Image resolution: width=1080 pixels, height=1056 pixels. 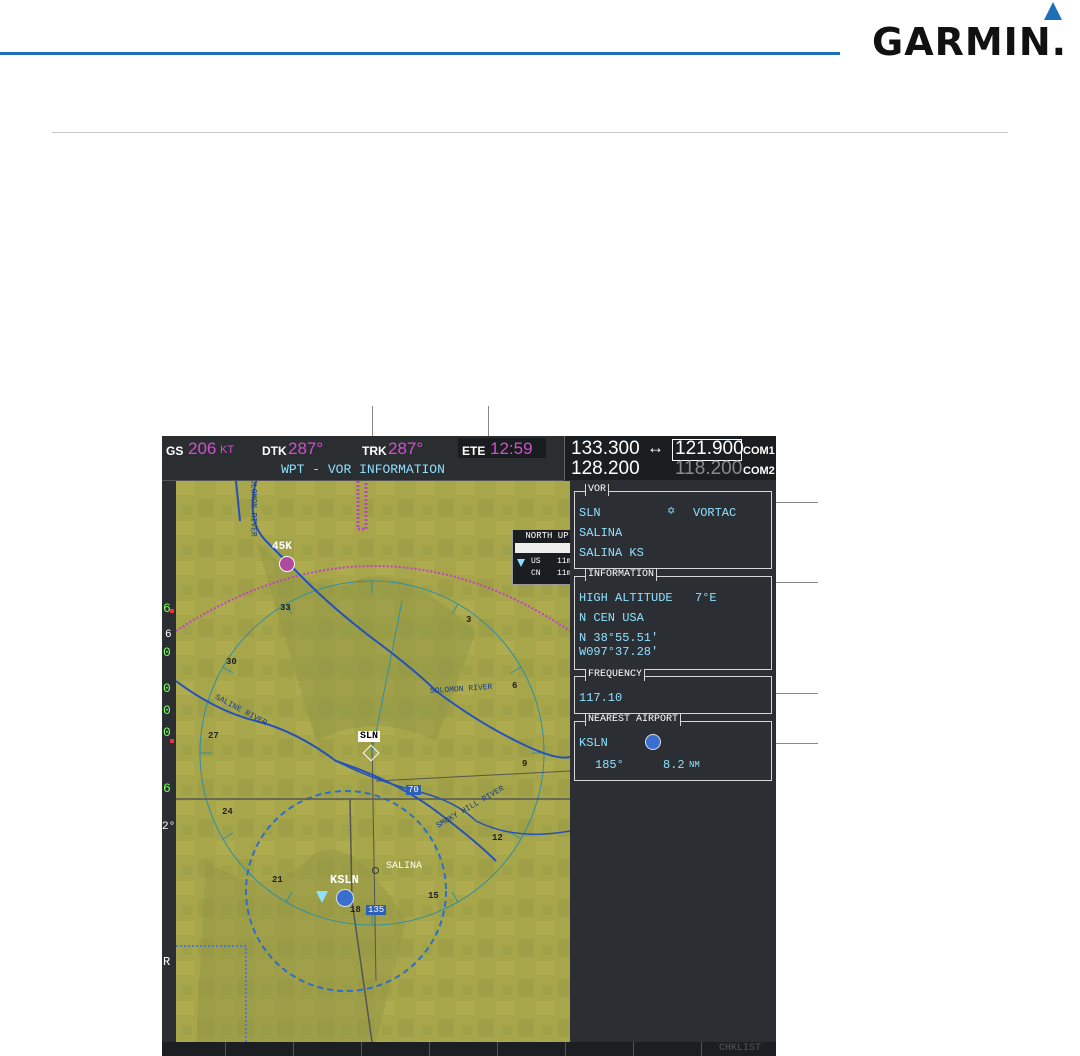 I want to click on runway-wind-icon, so click(x=322, y=897).